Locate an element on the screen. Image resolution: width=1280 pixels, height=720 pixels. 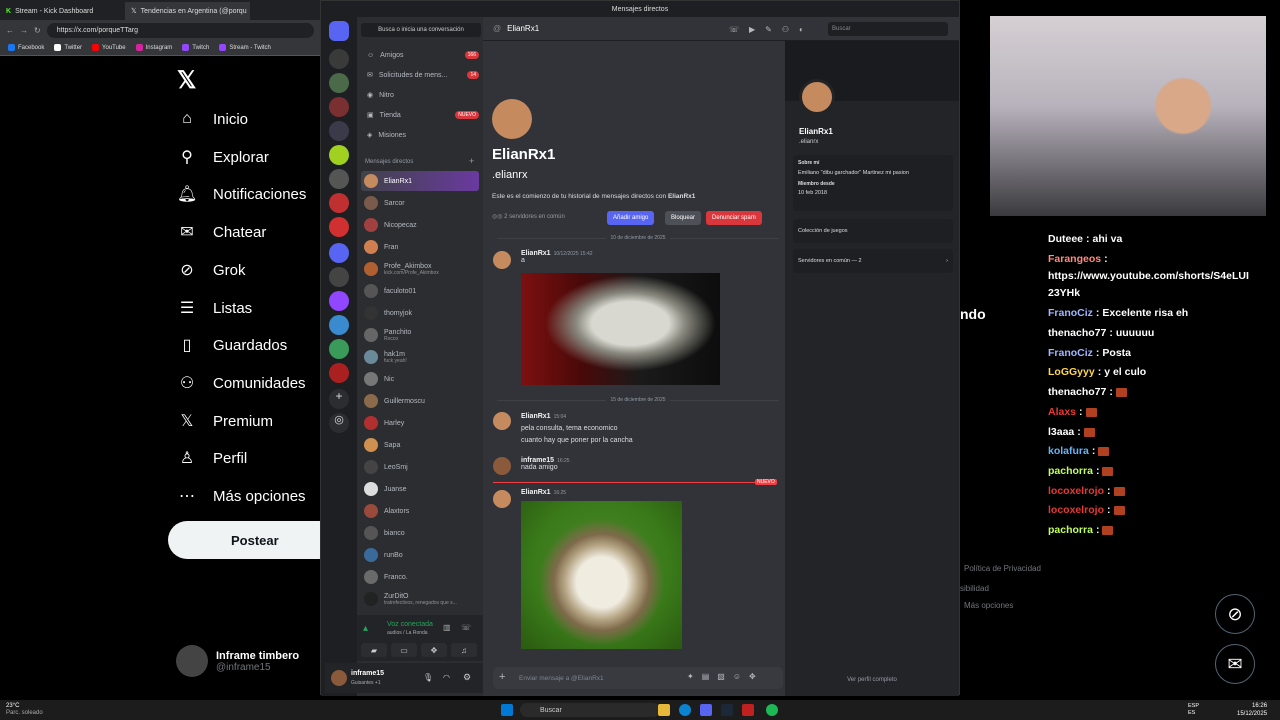
call-icon: ☏ is located at coordinates (734, 29).